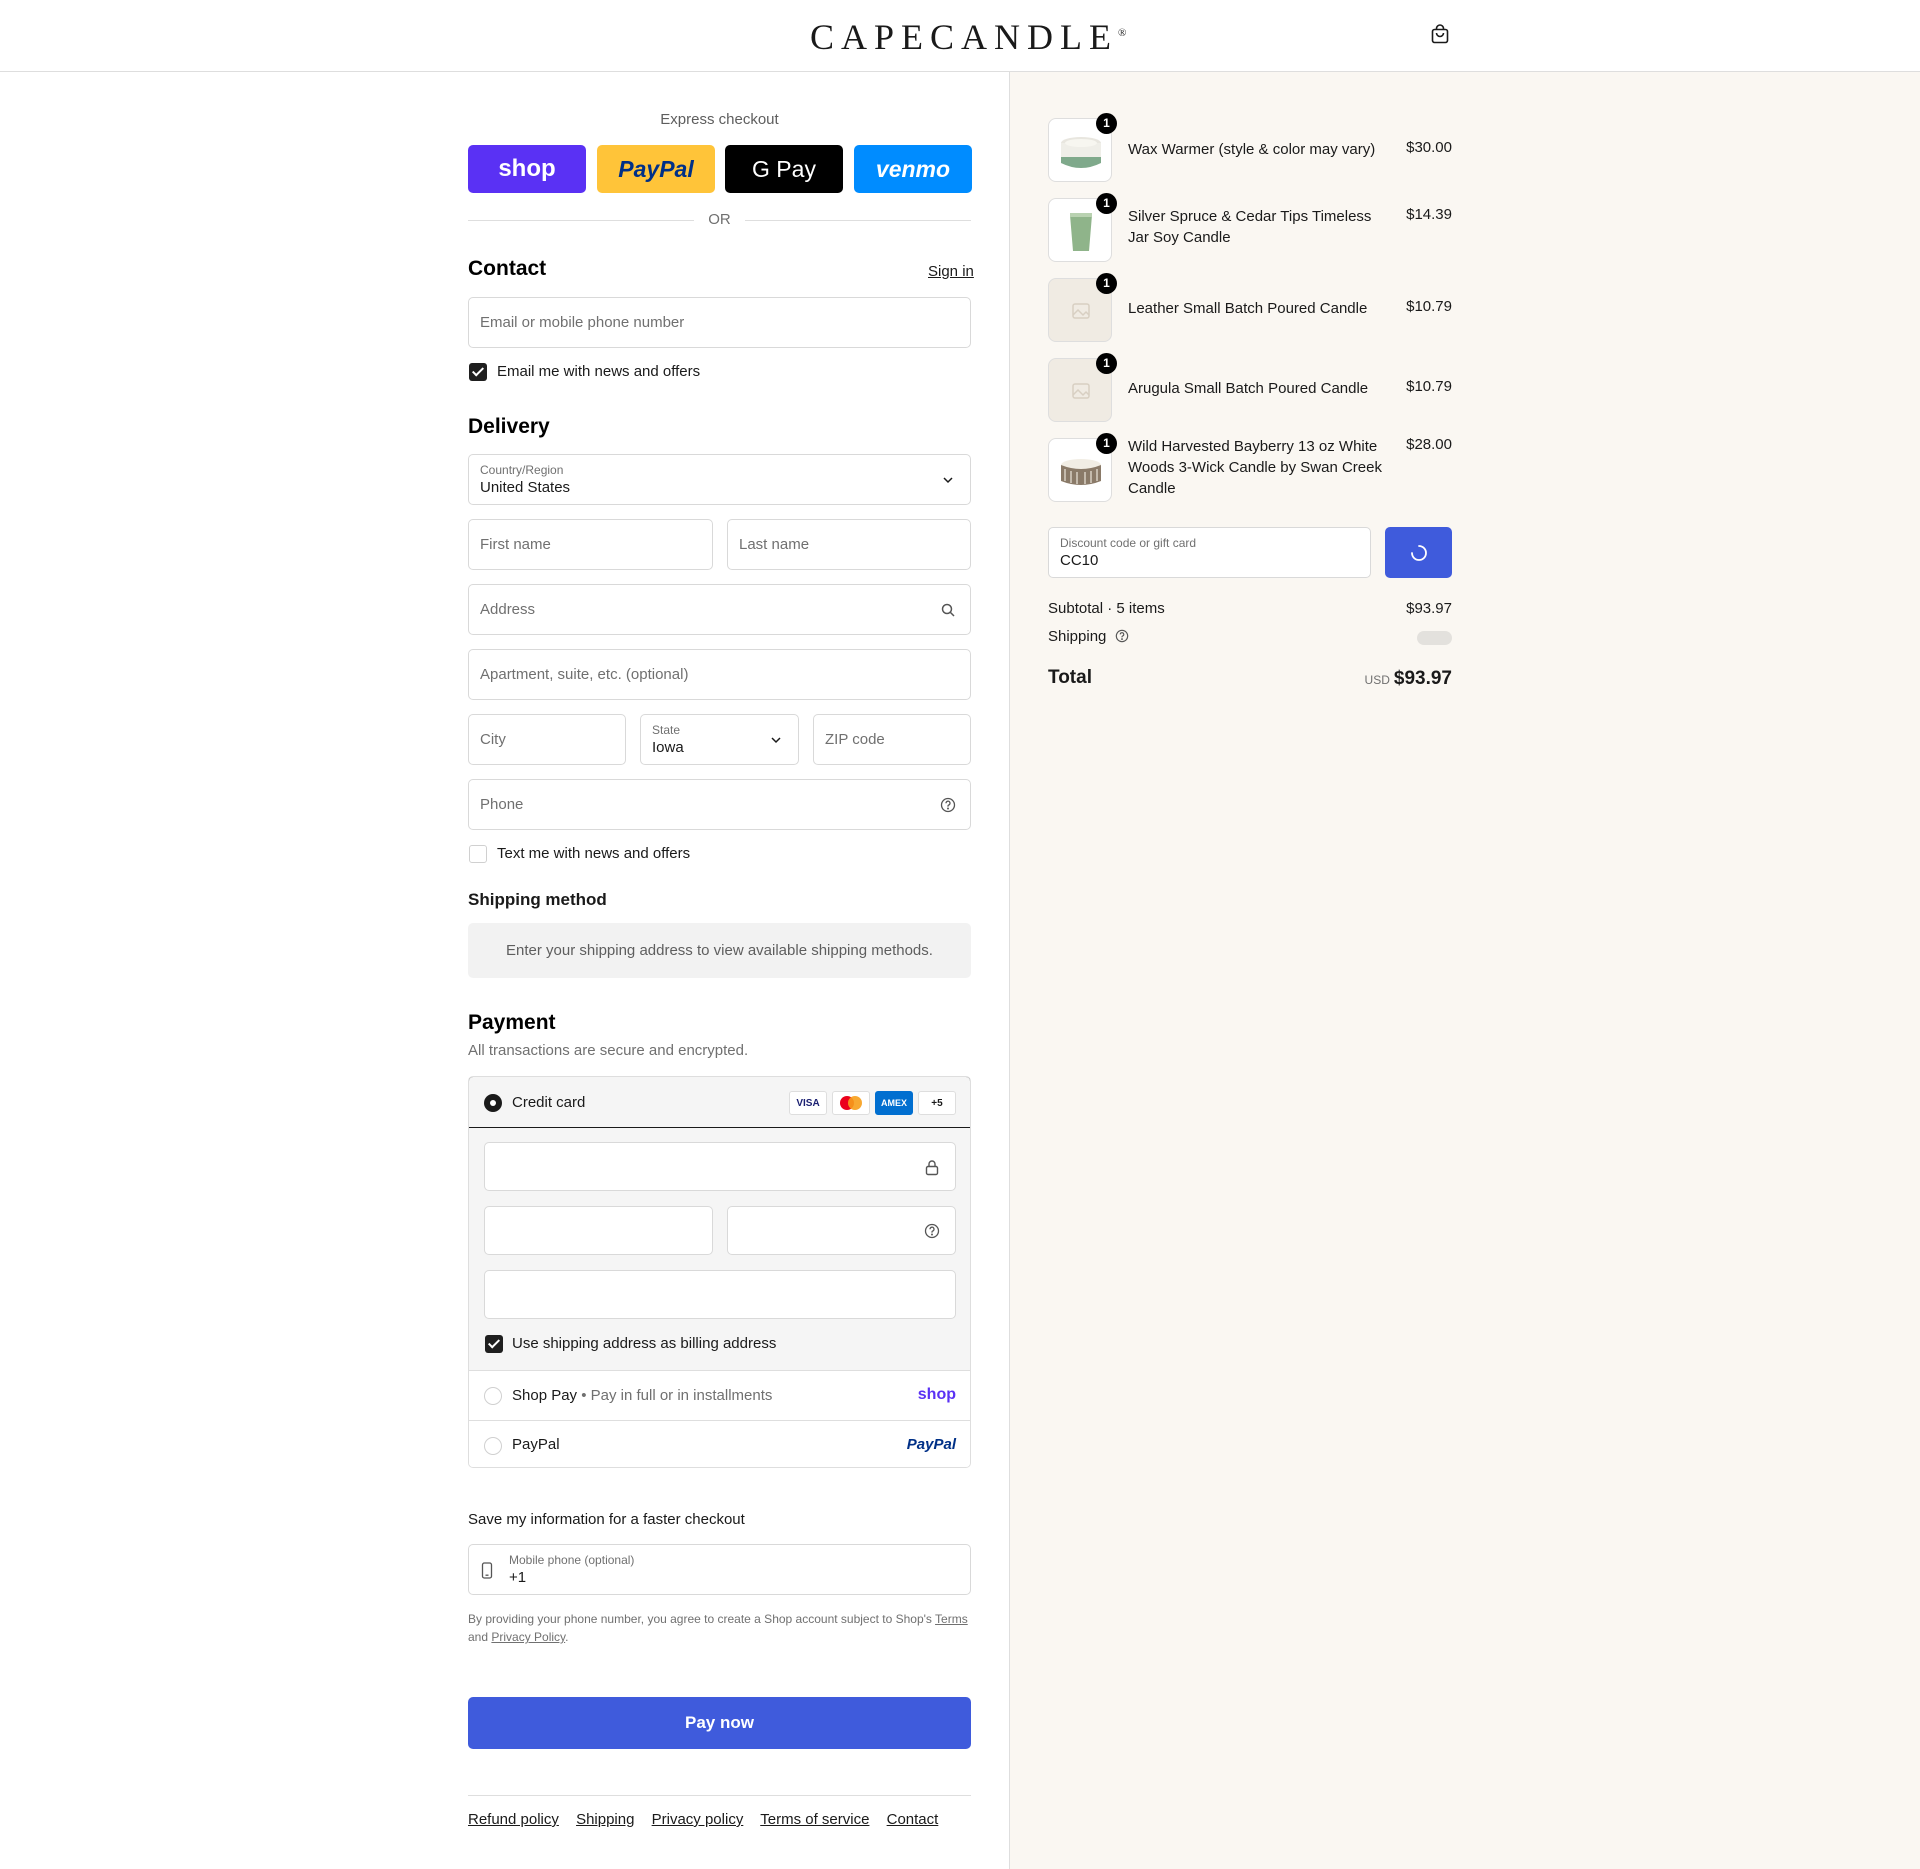  What do you see at coordinates (494, 1344) in the screenshot?
I see `billing-address-checkbox` at bounding box center [494, 1344].